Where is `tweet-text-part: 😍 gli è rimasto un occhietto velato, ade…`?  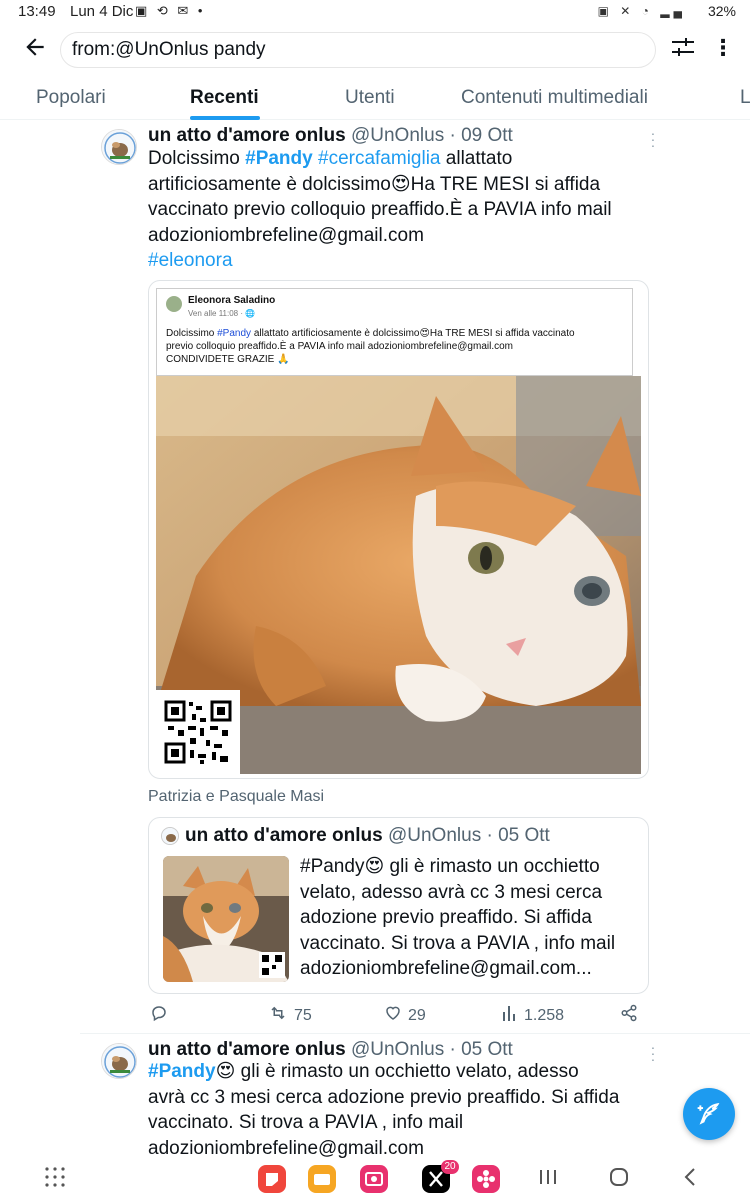
tweet-text-part: 😍 gli è rimasto un occhietto velato, ade… is located at coordinates (397, 1071).